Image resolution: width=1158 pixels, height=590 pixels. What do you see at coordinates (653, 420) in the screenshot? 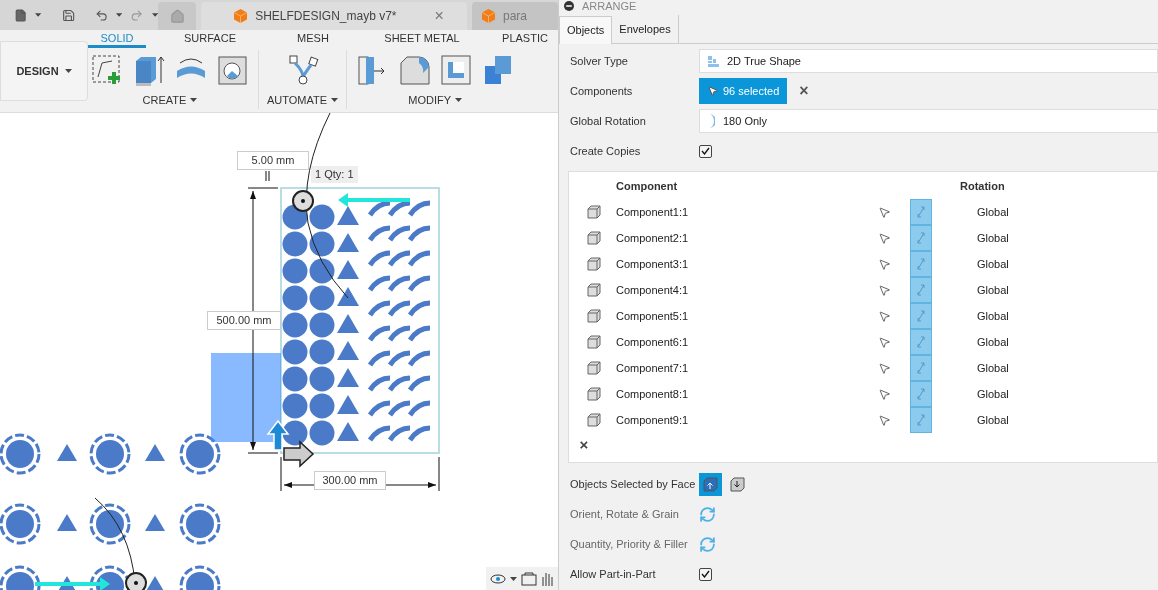
I see `component-name: Component9:1` at bounding box center [653, 420].